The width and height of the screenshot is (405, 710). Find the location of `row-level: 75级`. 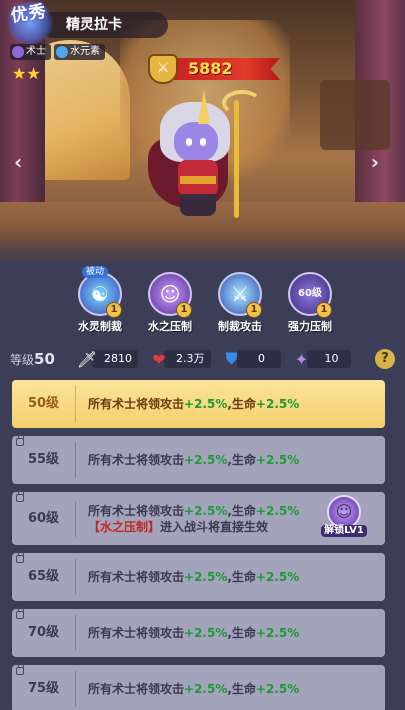

row-level: 75级 is located at coordinates (44, 689).